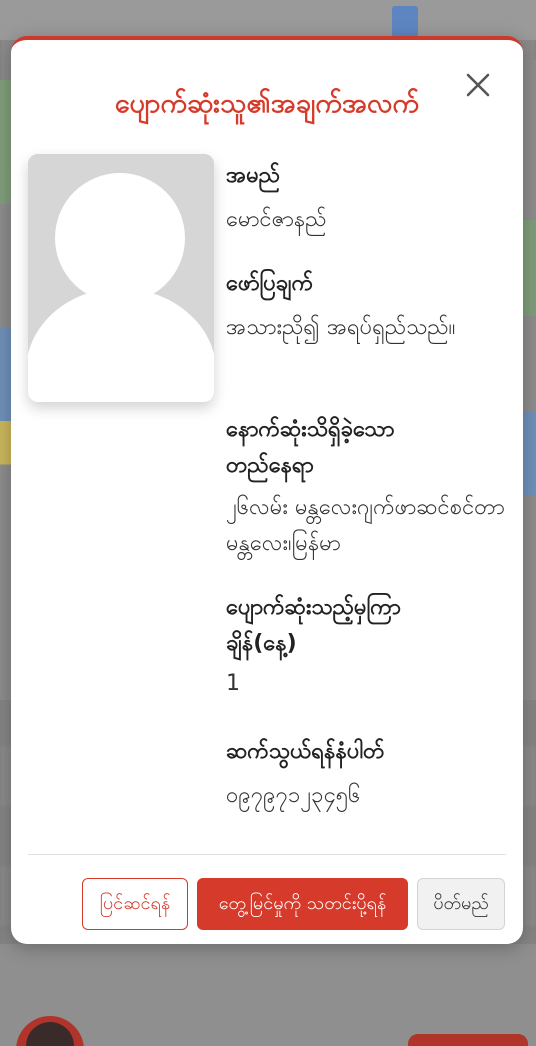 This screenshot has height=1046, width=536. I want to click on map-bottom-area, so click(268, 995).